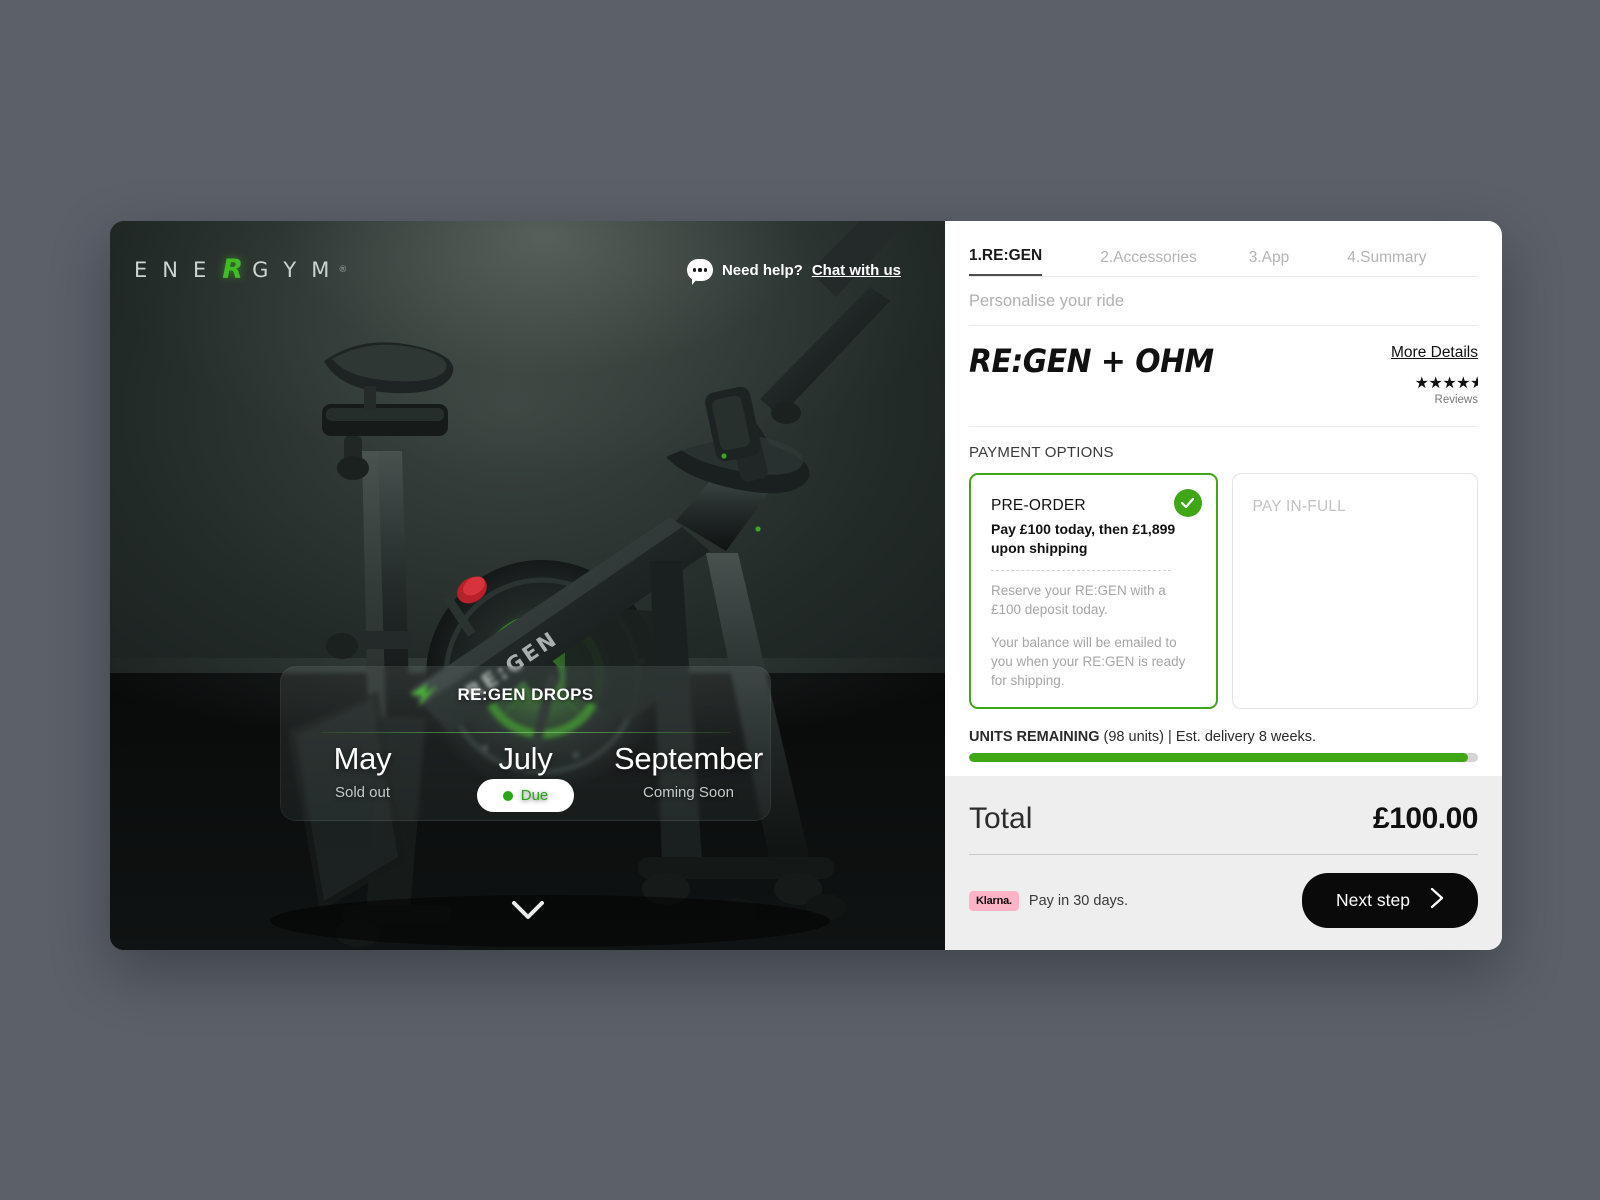 This screenshot has width=1600, height=1200. Describe the element at coordinates (362, 792) in the screenshot. I see `drop-status-may: Sold out` at that location.